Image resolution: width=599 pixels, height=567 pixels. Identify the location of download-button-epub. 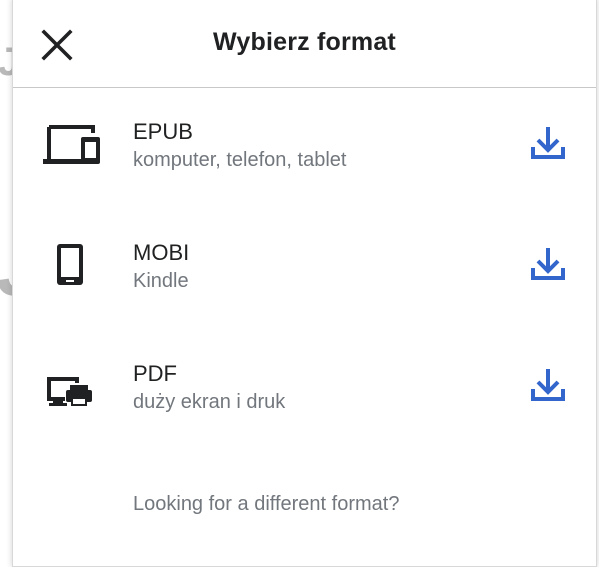
(548, 144).